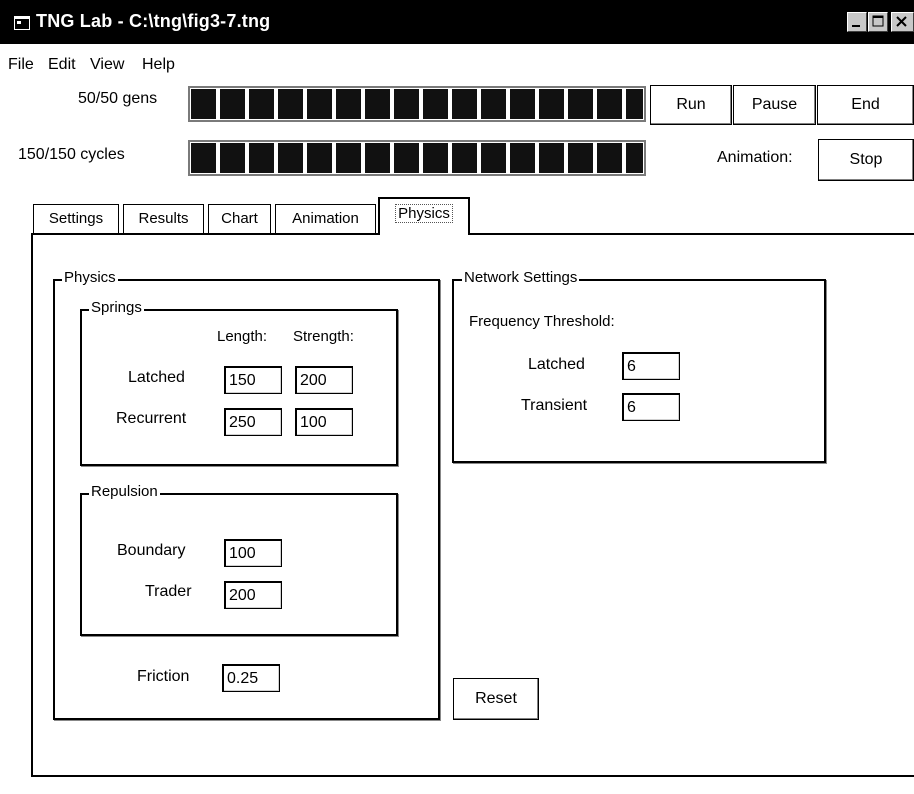  I want to click on springs-latched-label: Latched, so click(156, 377).